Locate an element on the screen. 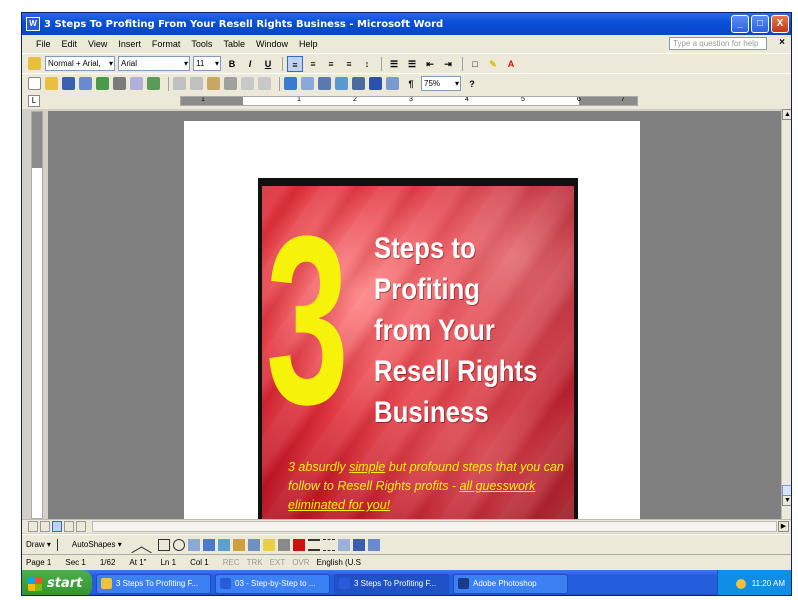 This screenshot has width=798, height=600. rectangle-icon is located at coordinates (163, 544).